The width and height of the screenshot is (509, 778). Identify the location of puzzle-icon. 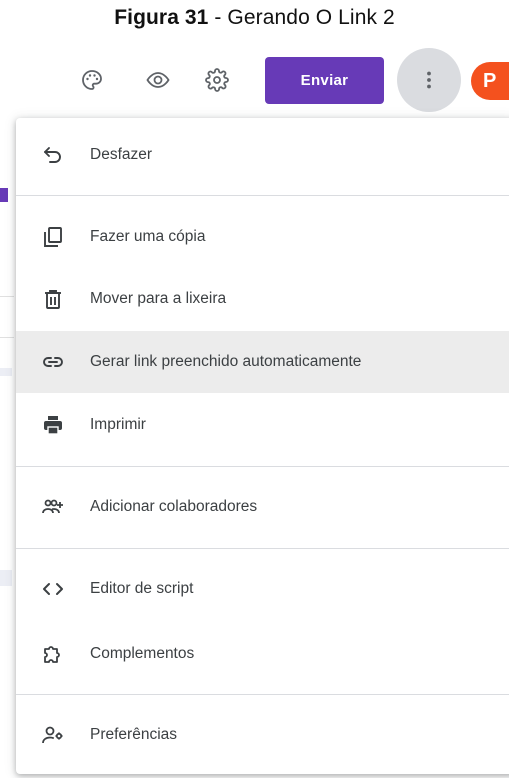
(53, 654).